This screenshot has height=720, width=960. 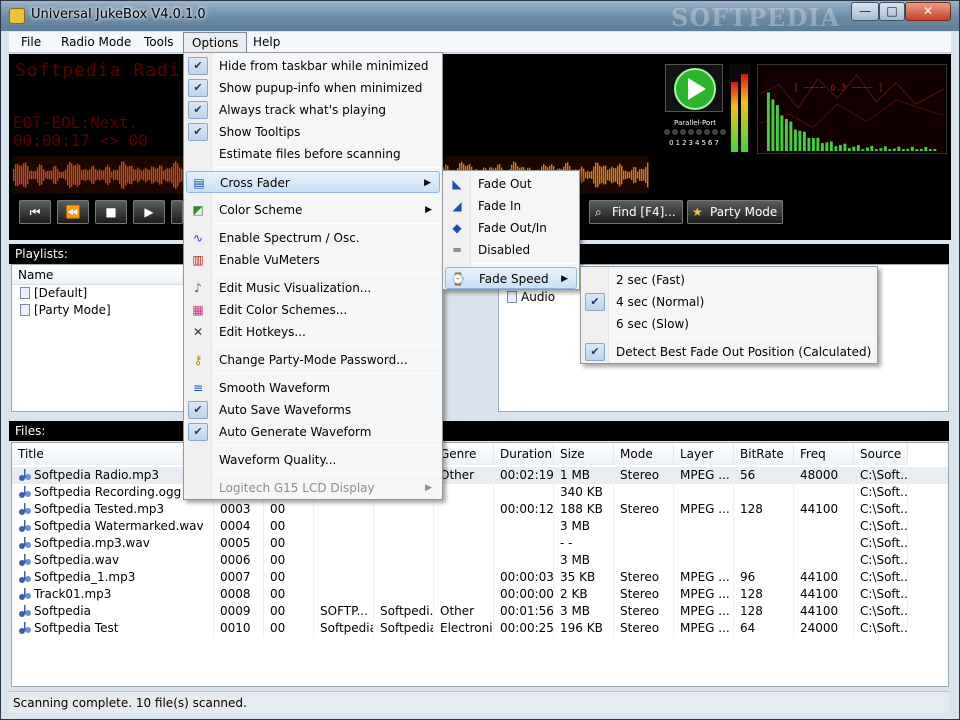 What do you see at coordinates (694, 88) in the screenshot?
I see `big-play-button` at bounding box center [694, 88].